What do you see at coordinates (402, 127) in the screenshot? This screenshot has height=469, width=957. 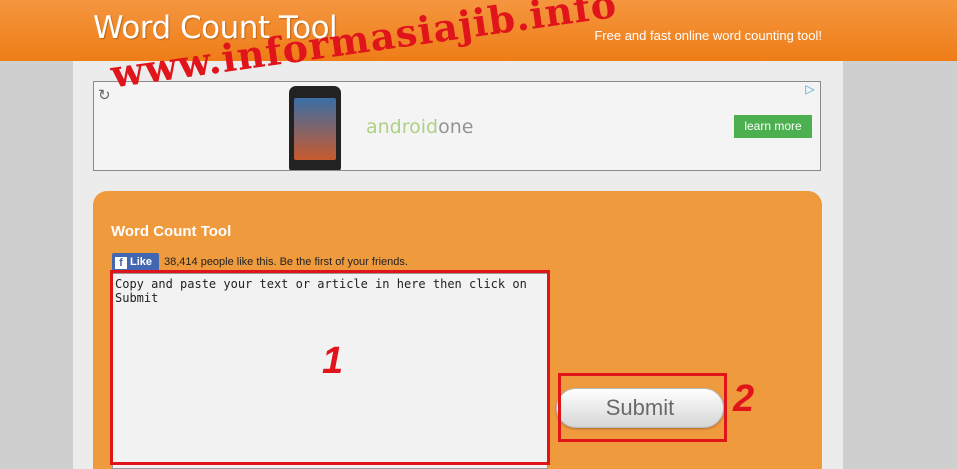 I see `ad-brand-part1: android` at bounding box center [402, 127].